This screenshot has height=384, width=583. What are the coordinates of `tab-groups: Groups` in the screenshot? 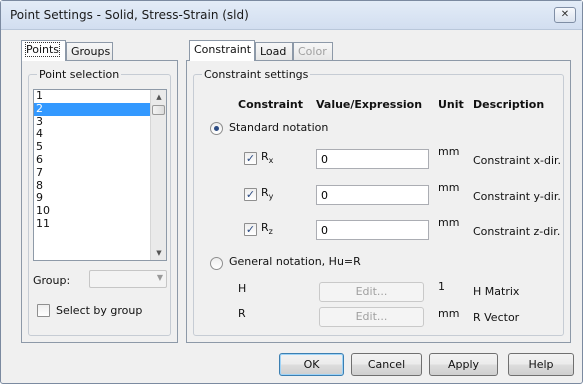 It's located at (89, 51).